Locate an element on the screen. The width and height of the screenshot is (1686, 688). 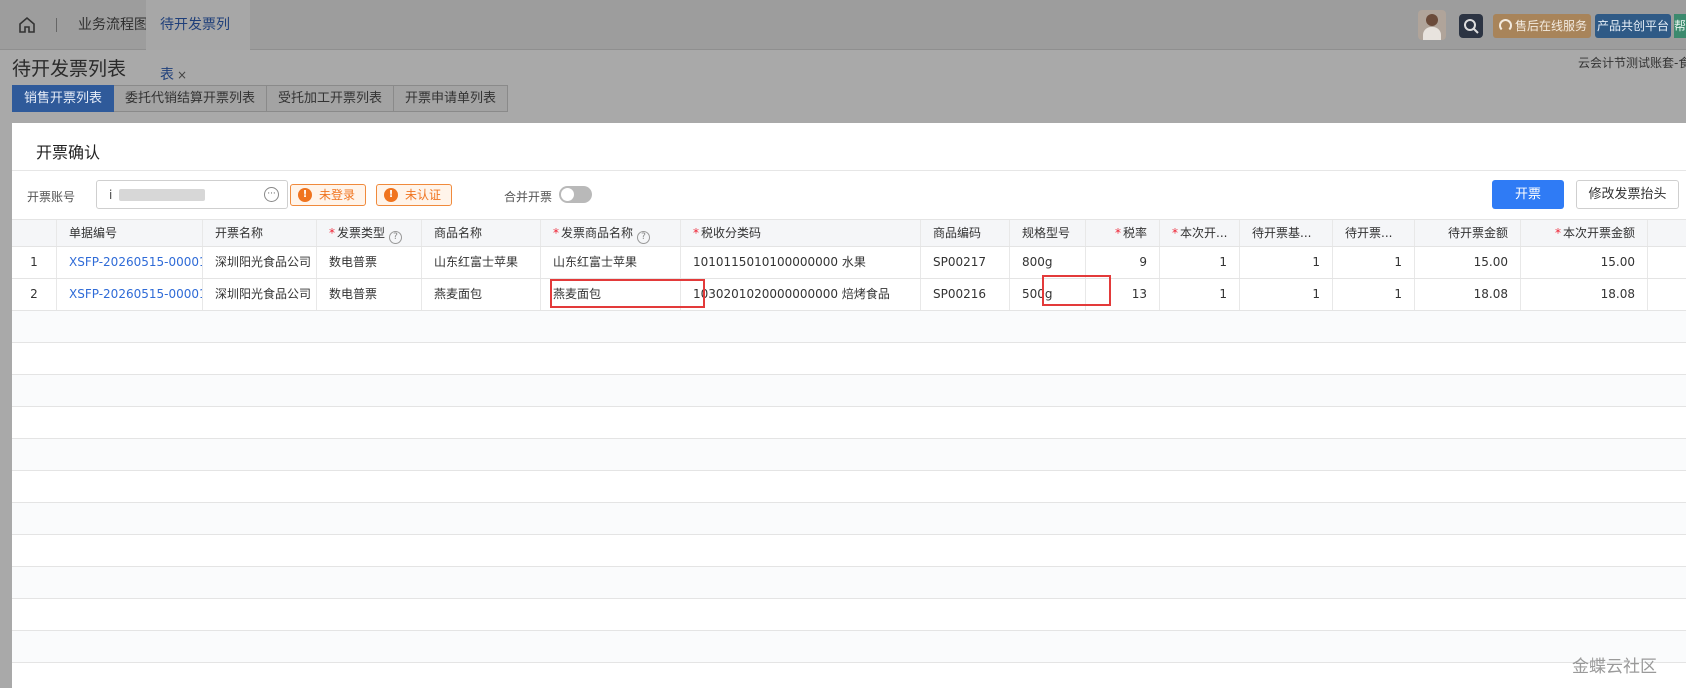
watermark: 金蝶云社区 is located at coordinates (1614, 667).